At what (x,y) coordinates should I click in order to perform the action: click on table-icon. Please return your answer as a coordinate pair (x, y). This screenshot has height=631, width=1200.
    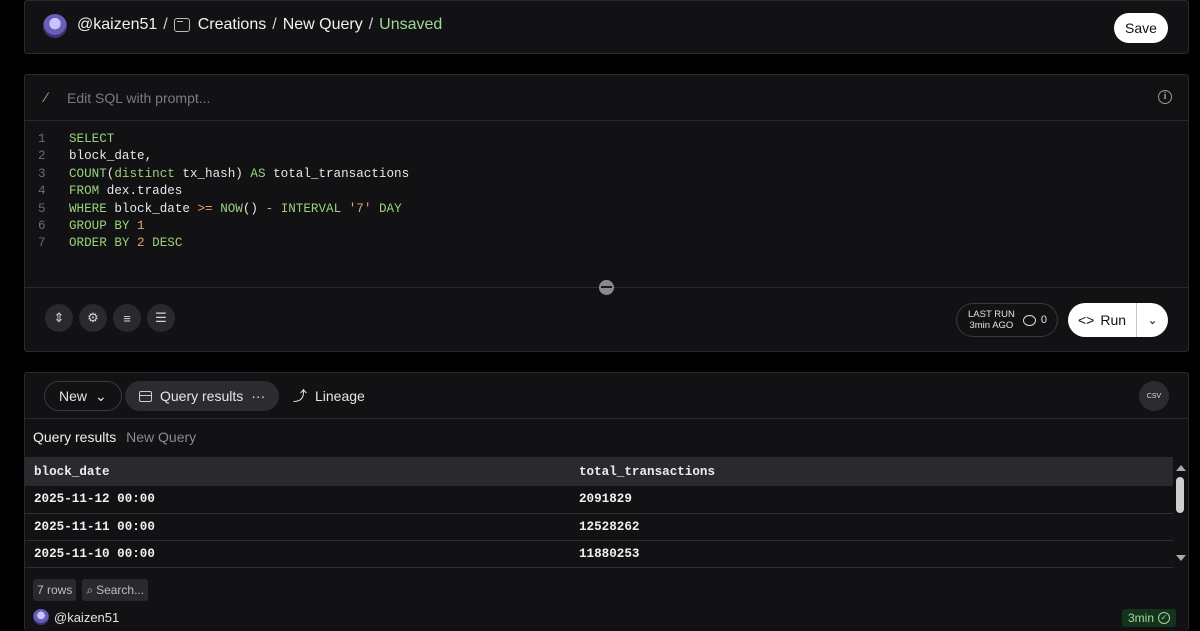
    Looking at the image, I should click on (145, 396).